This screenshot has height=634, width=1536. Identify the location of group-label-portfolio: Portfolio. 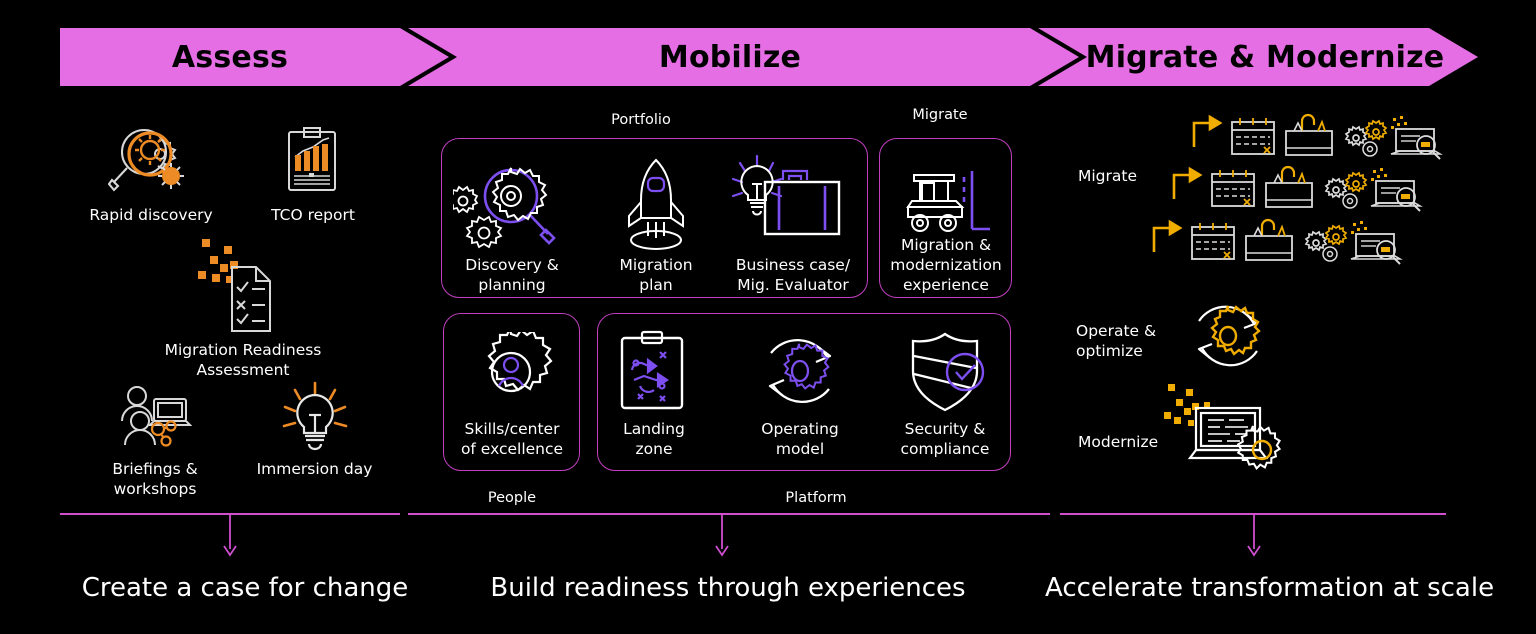
(641, 120).